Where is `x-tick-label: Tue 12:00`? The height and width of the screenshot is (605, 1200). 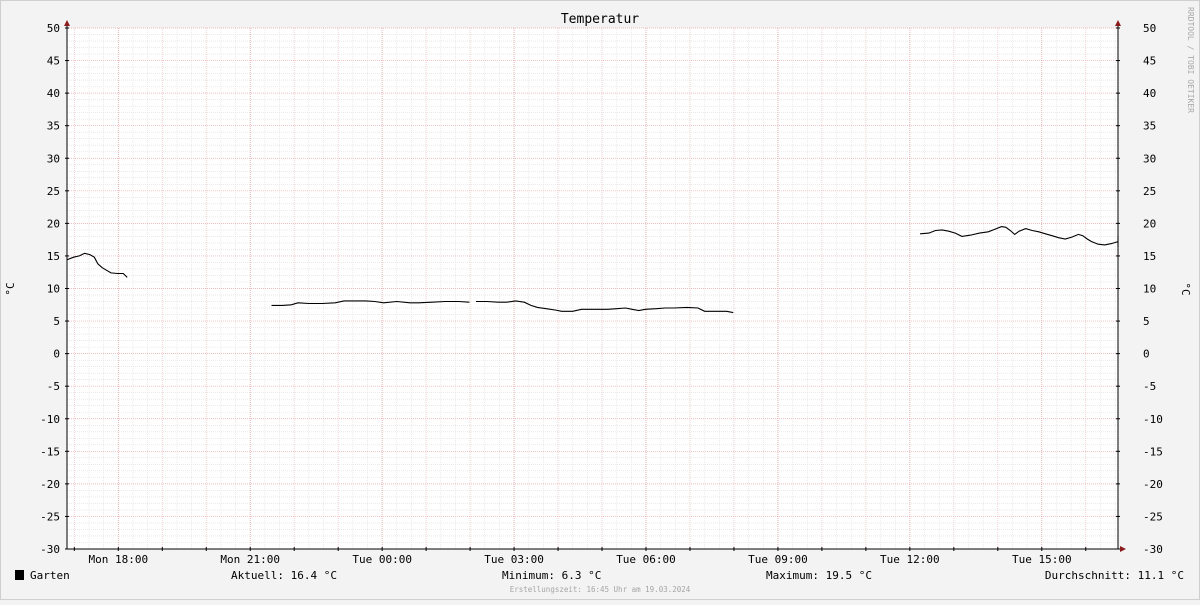
x-tick-label: Tue 12:00 is located at coordinates (910, 559).